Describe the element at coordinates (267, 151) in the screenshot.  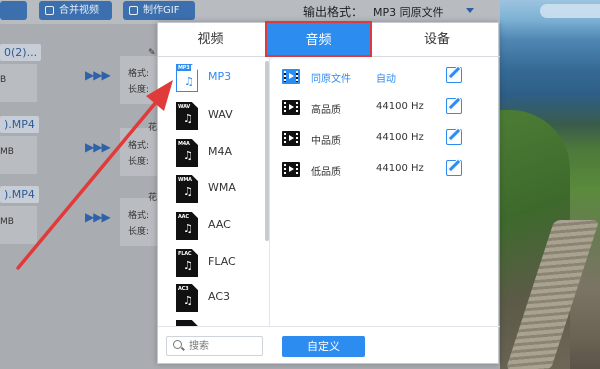
I see `format-list-scrollbar` at that location.